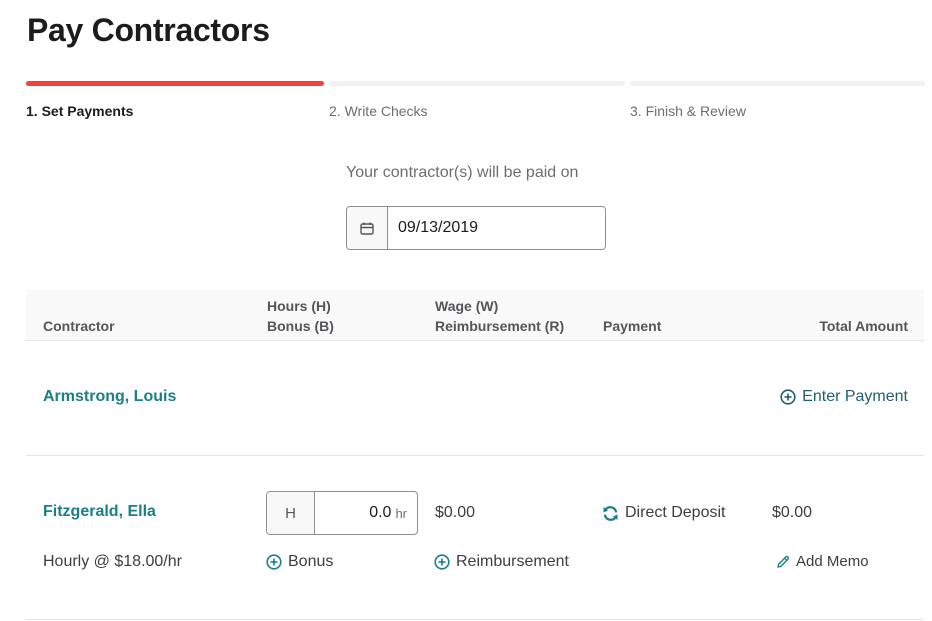 Image resolution: width=932 pixels, height=621 pixels. Describe the element at coordinates (467, 306) in the screenshot. I see `header-wage: Wage (W)` at that location.